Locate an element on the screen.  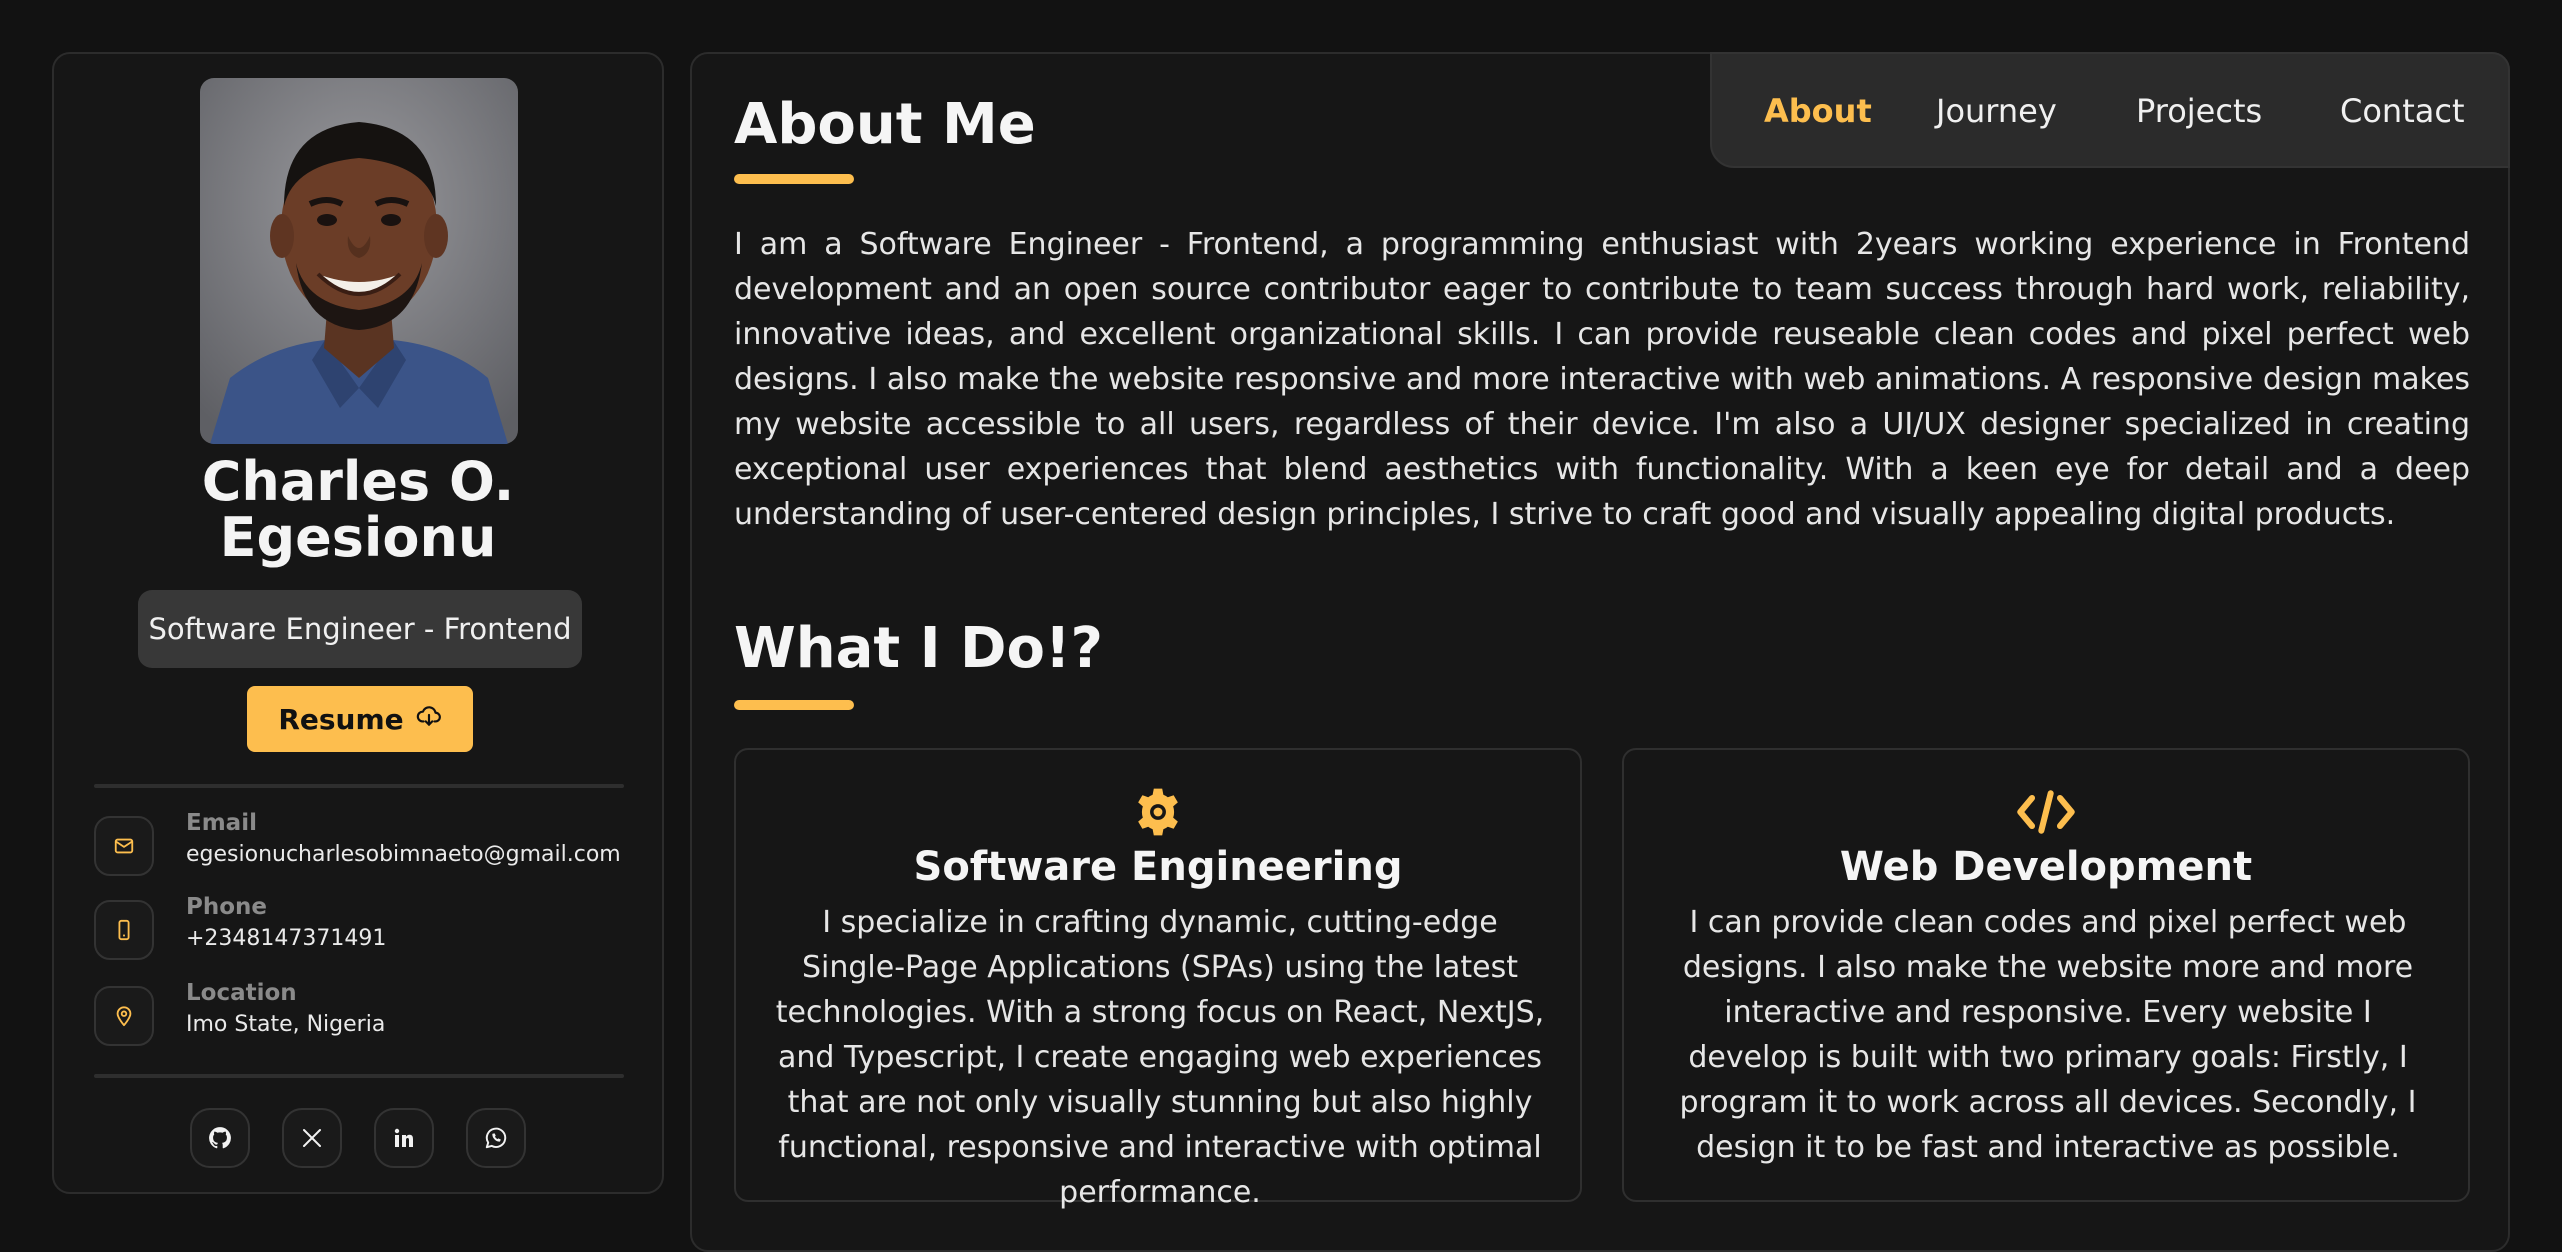
about-title-underline is located at coordinates (794, 179).